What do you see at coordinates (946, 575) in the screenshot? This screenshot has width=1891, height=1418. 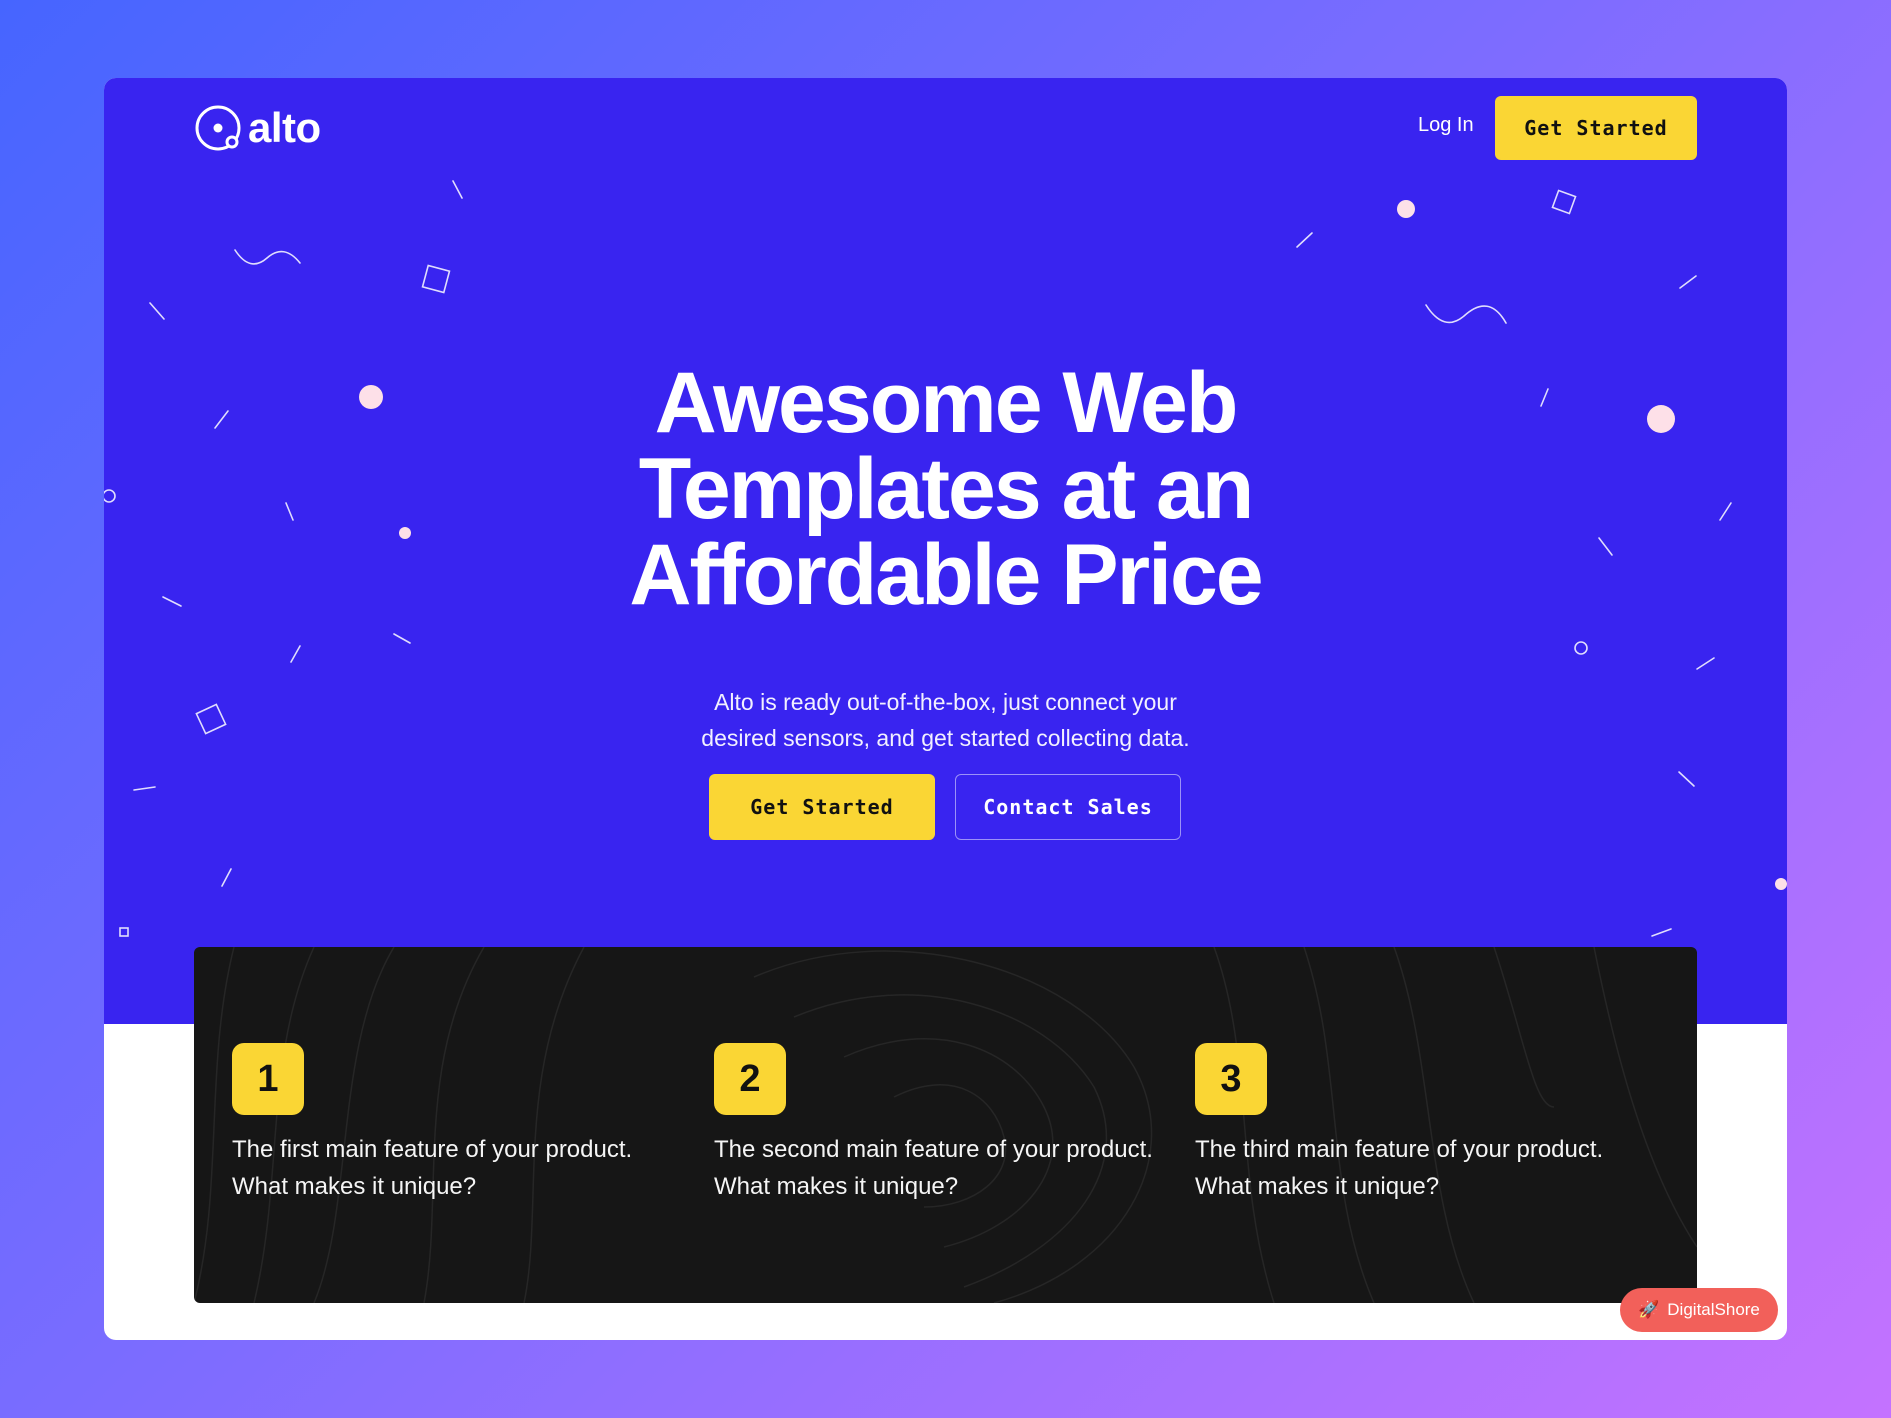 I see `headline-line: Affordable Price` at bounding box center [946, 575].